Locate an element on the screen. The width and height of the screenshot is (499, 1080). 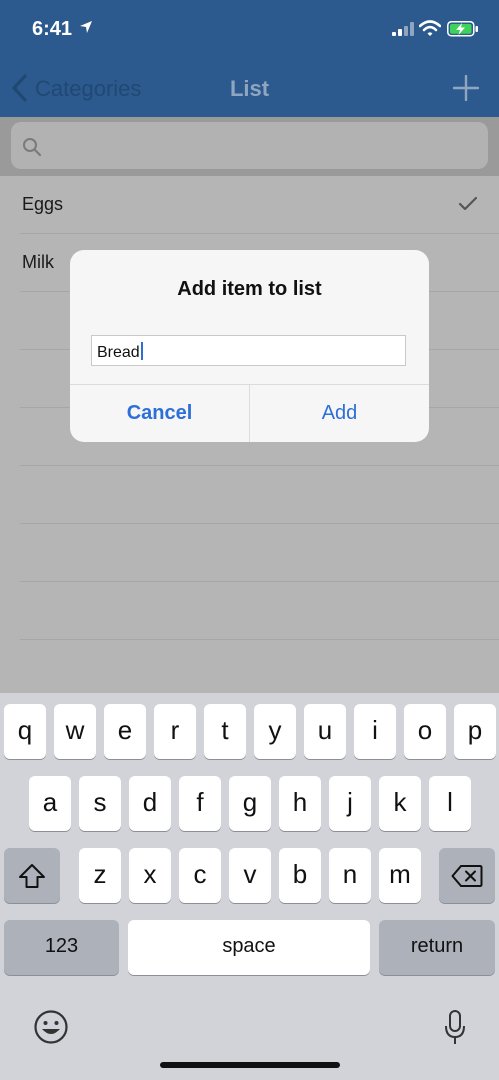
key-c: c is located at coordinates (200, 875).